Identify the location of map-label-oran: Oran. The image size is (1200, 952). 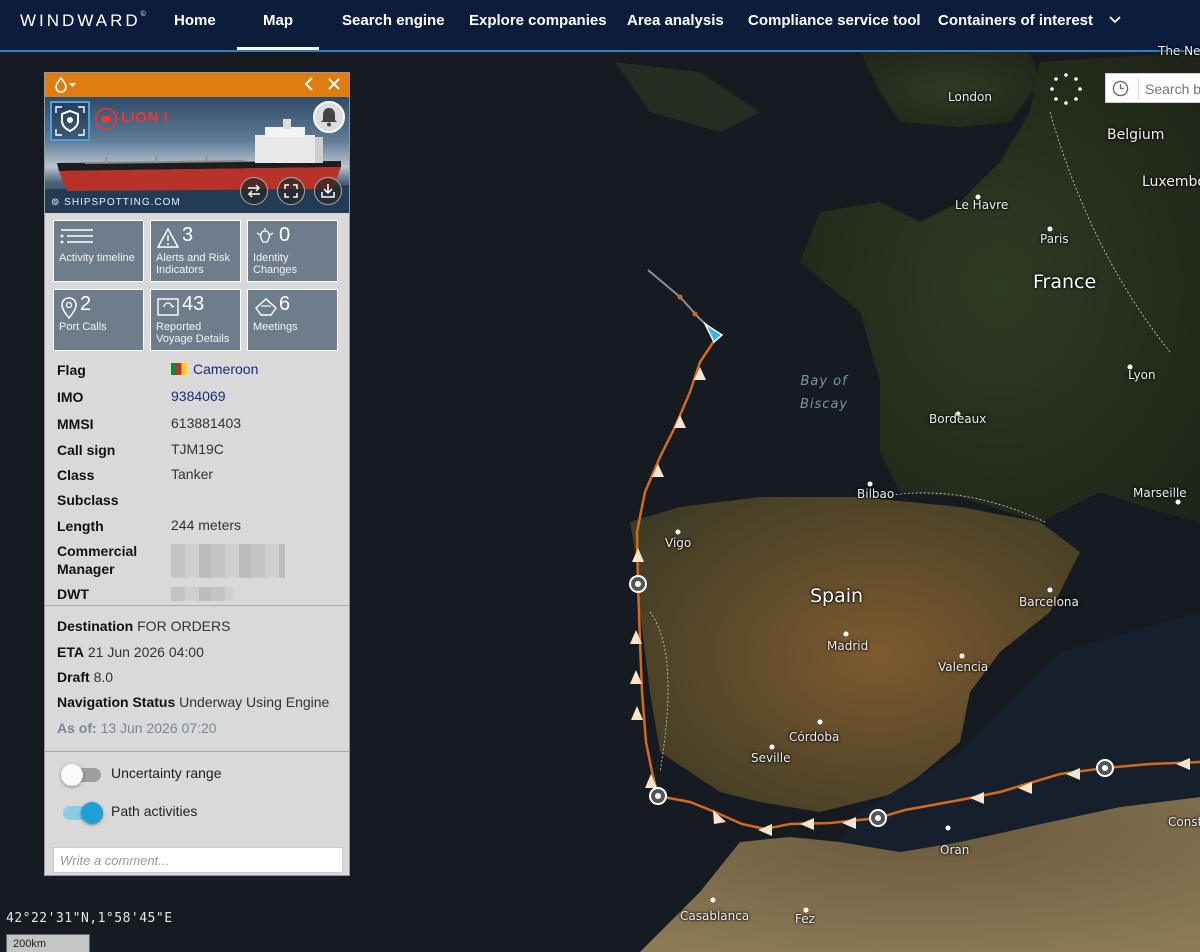
(955, 850).